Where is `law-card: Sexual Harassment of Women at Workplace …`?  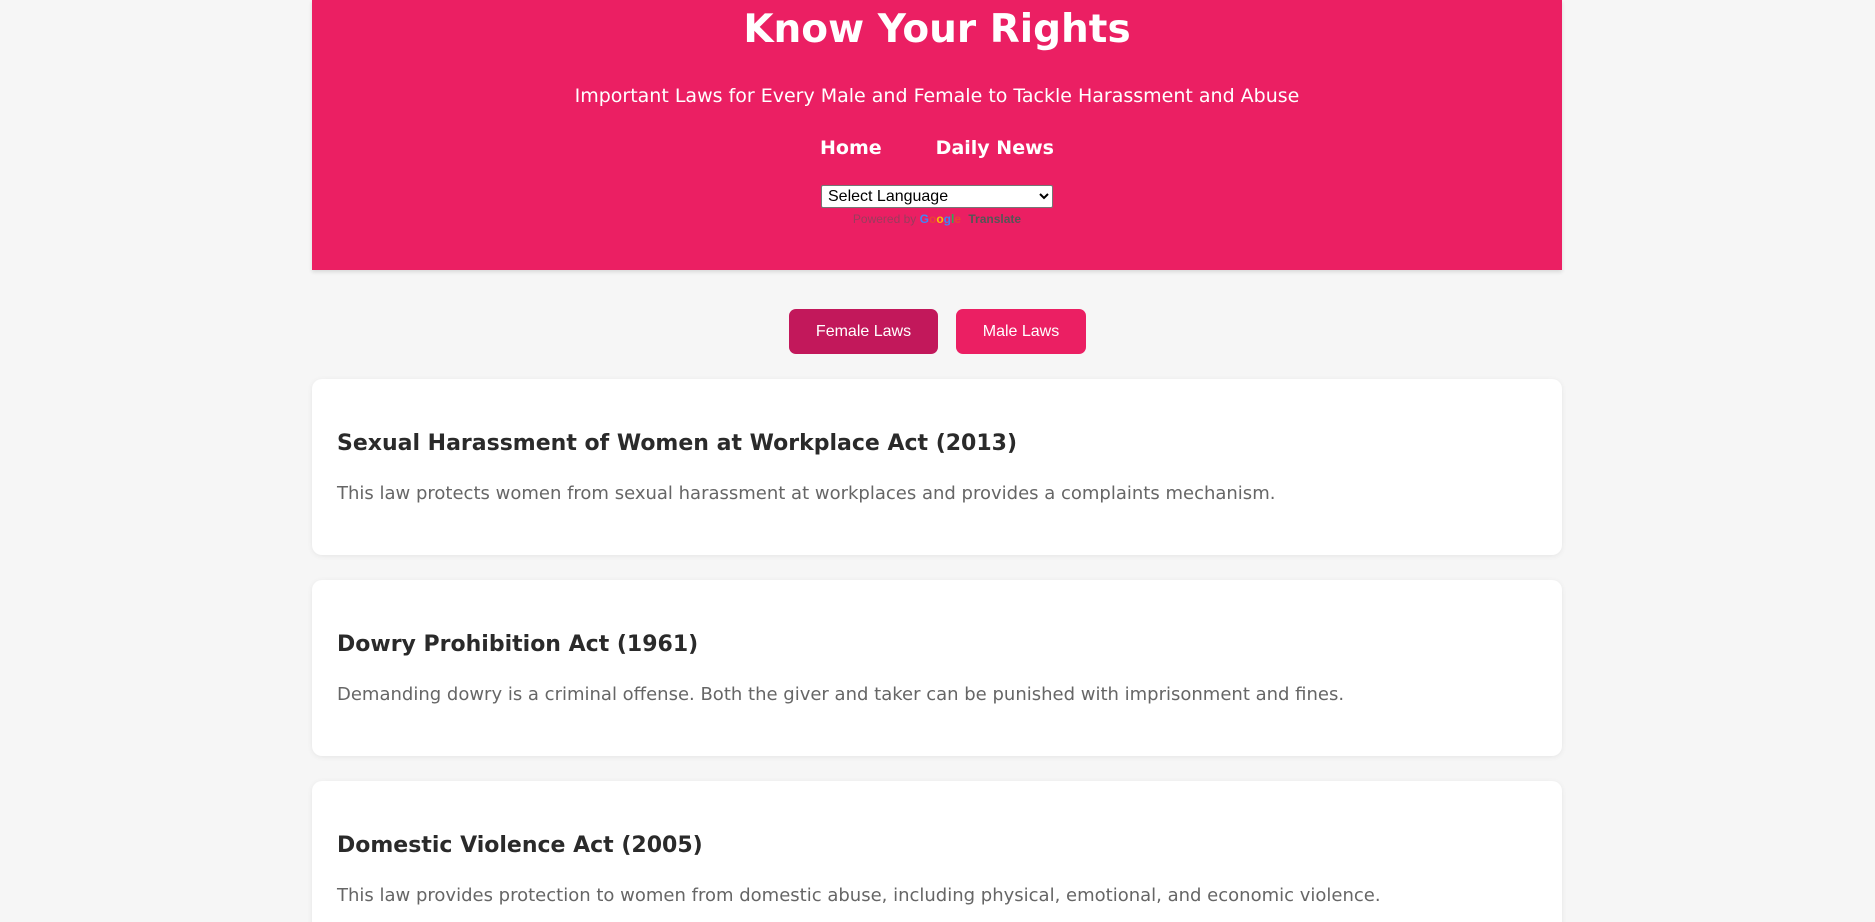 law-card: Sexual Harassment of Women at Workplace … is located at coordinates (937, 467).